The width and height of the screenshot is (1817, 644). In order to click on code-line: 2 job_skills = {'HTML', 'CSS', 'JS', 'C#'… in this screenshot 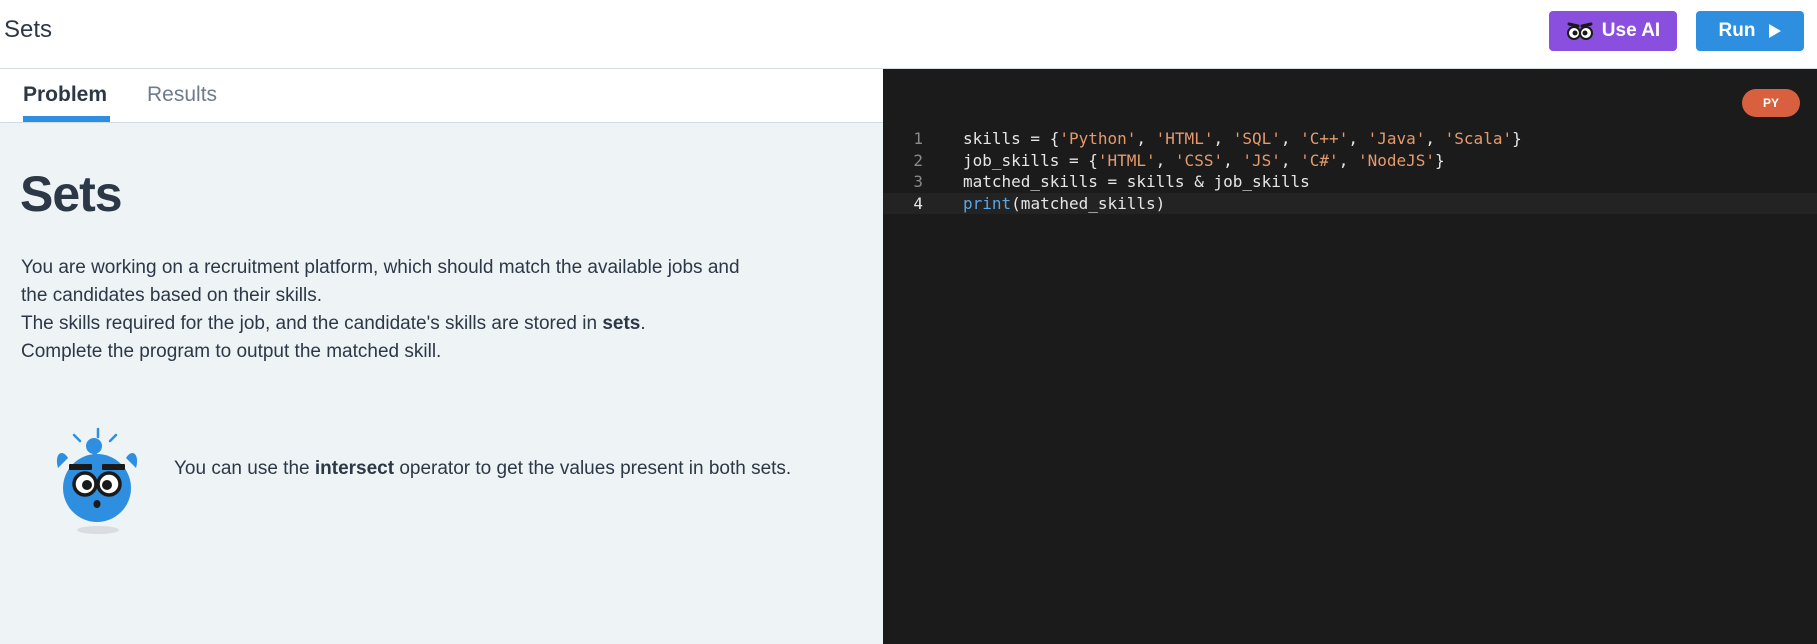, I will do `click(1350, 161)`.